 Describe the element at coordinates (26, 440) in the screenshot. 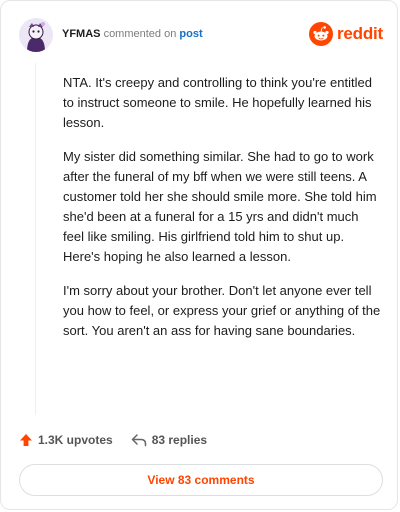

I see `upvote-arrow-icon` at that location.